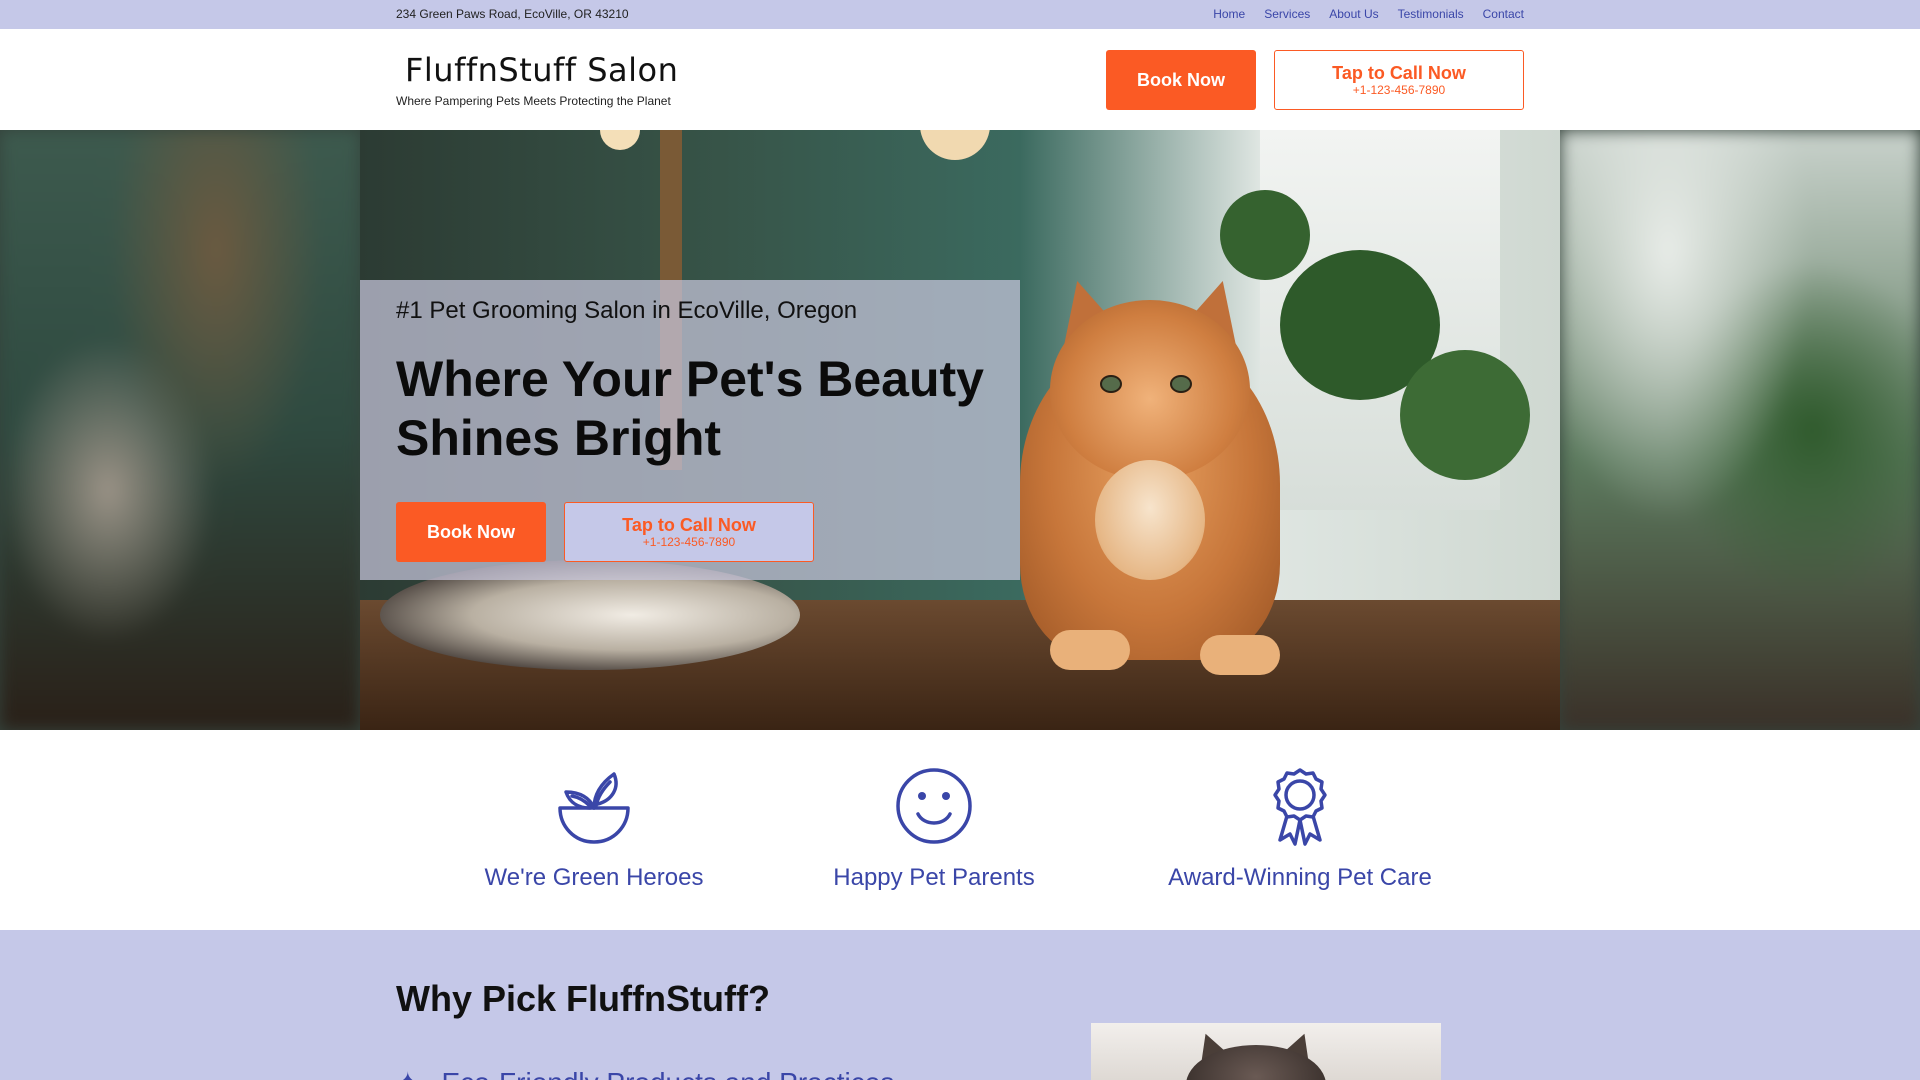  What do you see at coordinates (180, 430) in the screenshot?
I see `hero-background-blur-left` at bounding box center [180, 430].